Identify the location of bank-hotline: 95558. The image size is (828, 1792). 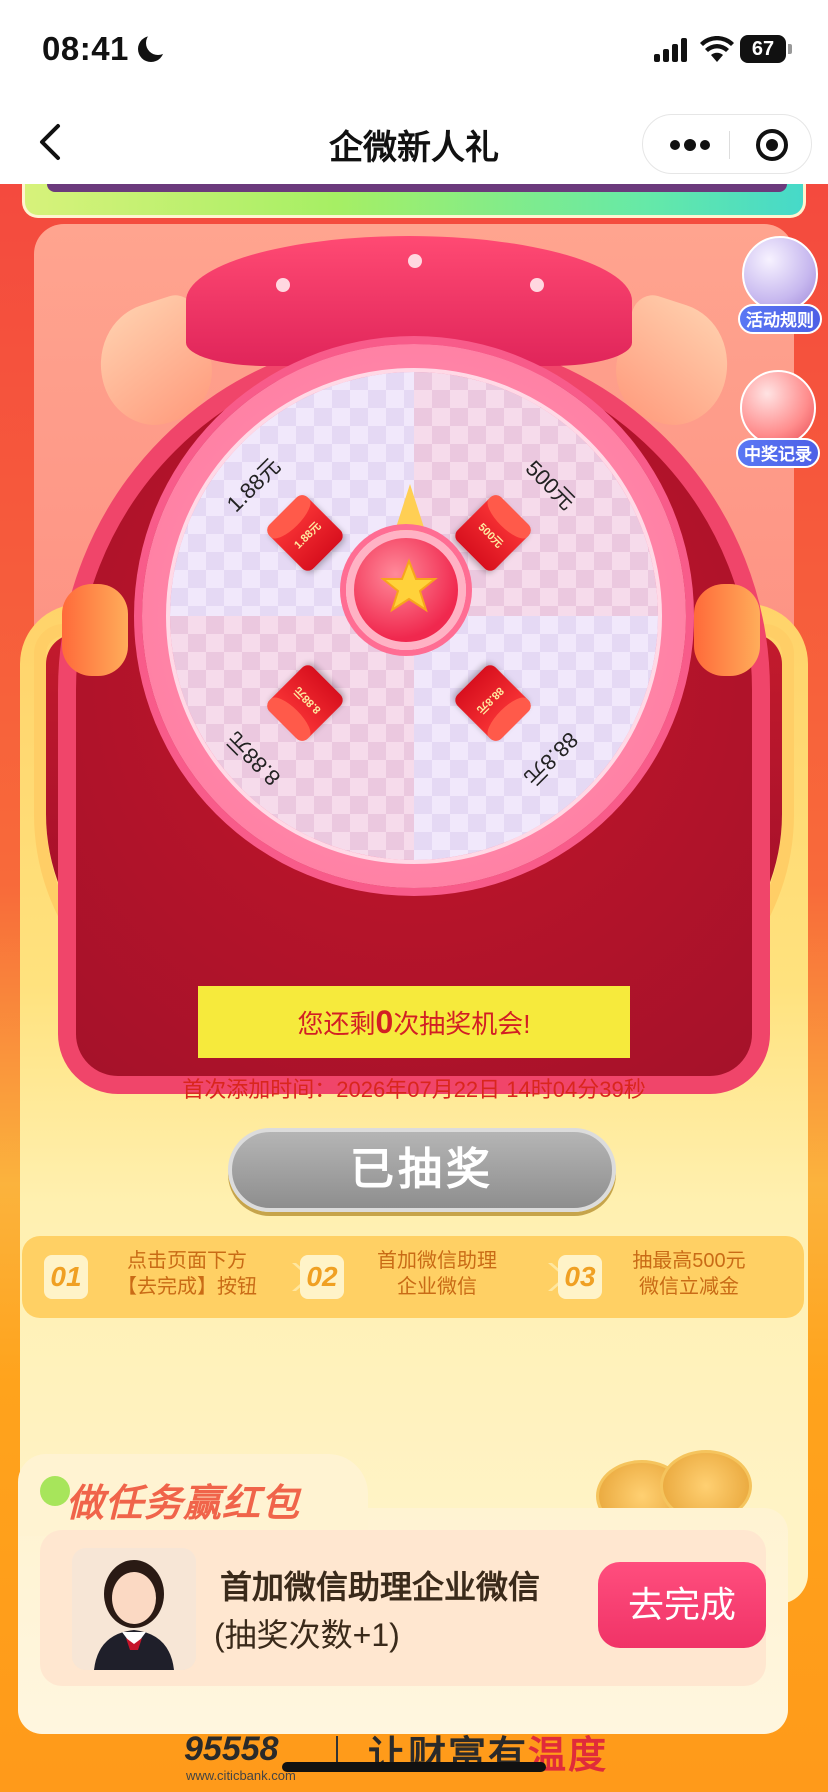
(231, 1749).